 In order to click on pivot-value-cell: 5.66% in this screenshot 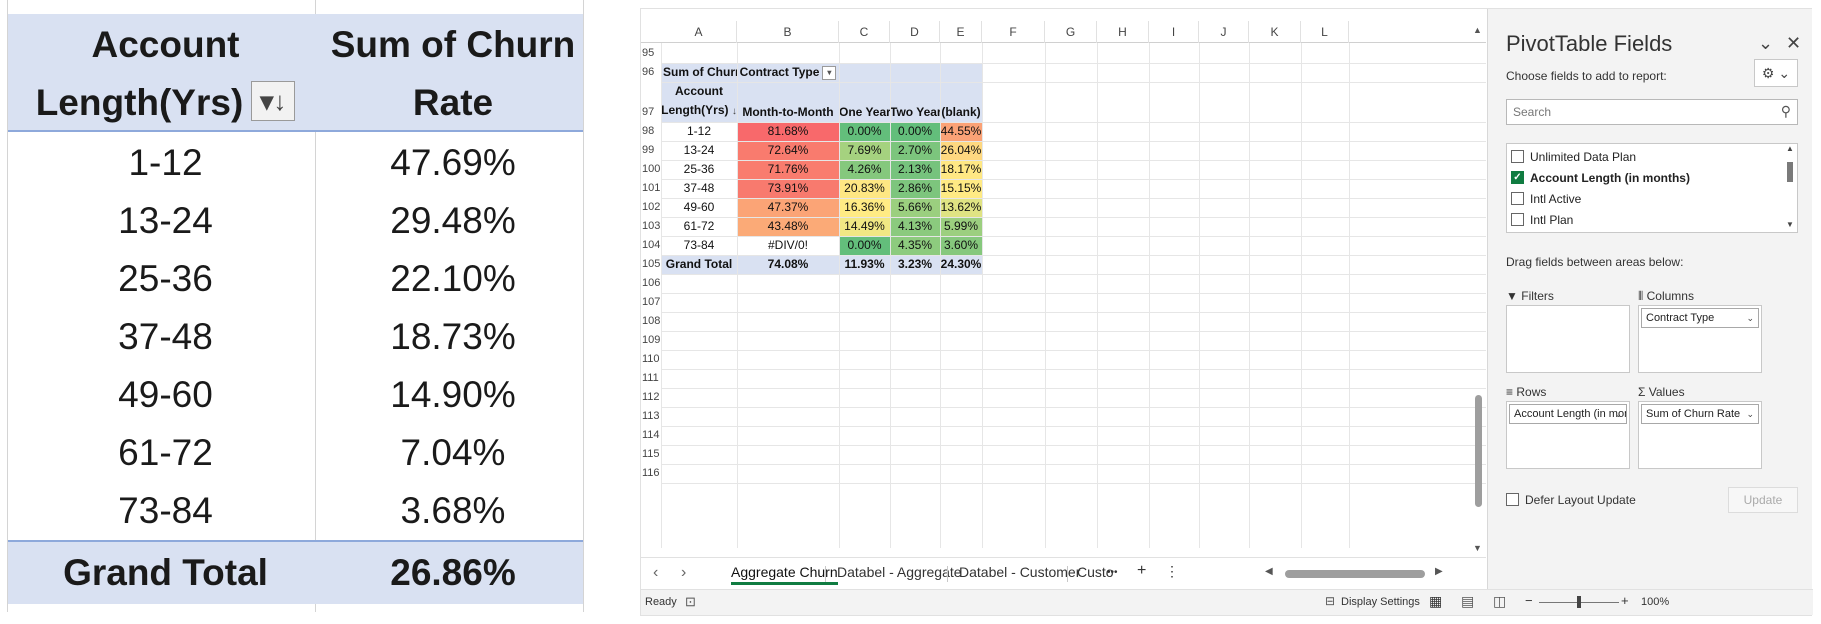, I will do `click(915, 207)`.